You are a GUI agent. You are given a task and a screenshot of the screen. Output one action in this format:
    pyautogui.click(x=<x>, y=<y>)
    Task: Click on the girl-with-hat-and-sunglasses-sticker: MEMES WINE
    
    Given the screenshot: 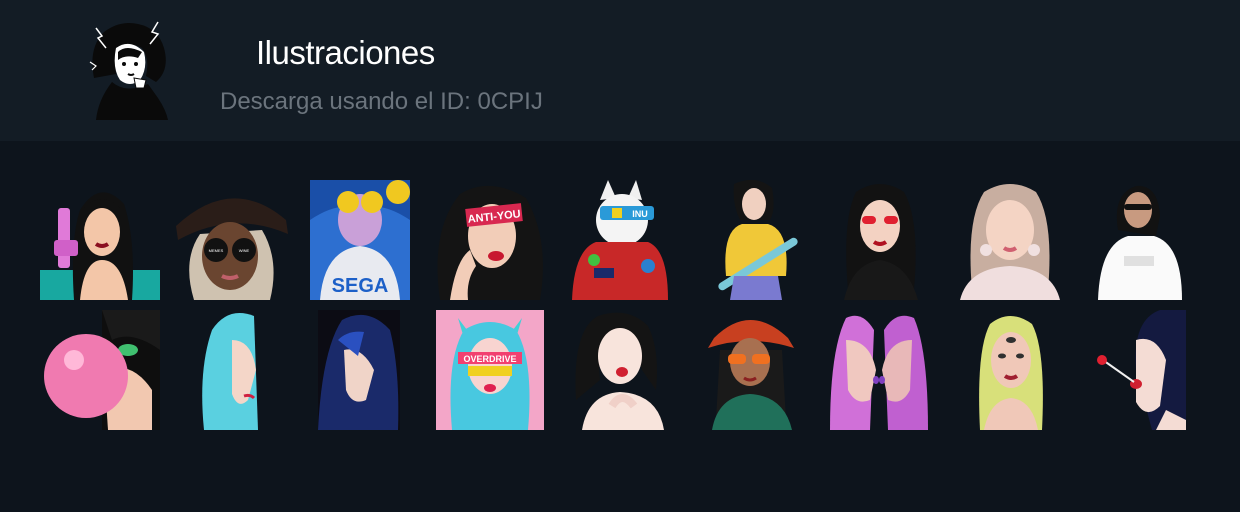 What is the action you would take?
    pyautogui.click(x=231, y=240)
    